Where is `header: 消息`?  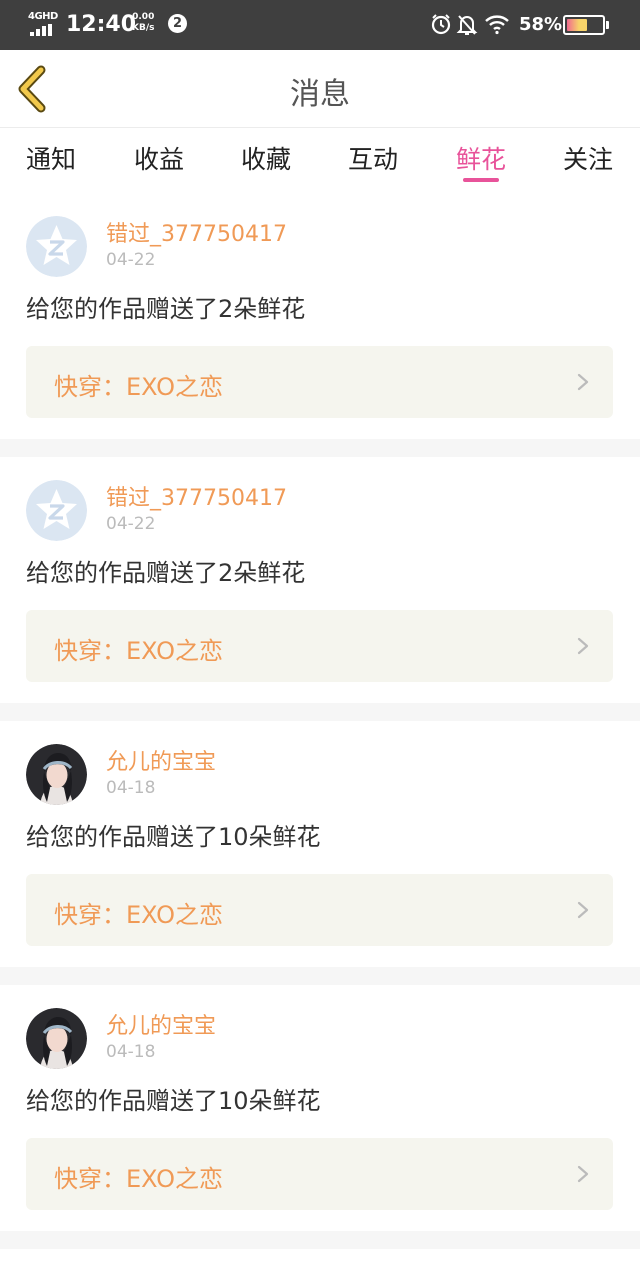 header: 消息 is located at coordinates (320, 89).